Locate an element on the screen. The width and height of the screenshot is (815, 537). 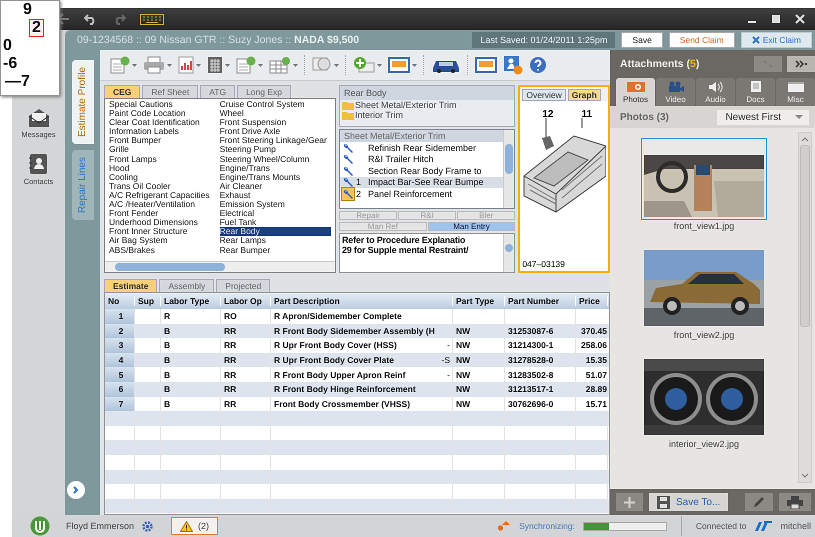
operation-item: Section Rear Body Frame to is located at coordinates (422, 170).